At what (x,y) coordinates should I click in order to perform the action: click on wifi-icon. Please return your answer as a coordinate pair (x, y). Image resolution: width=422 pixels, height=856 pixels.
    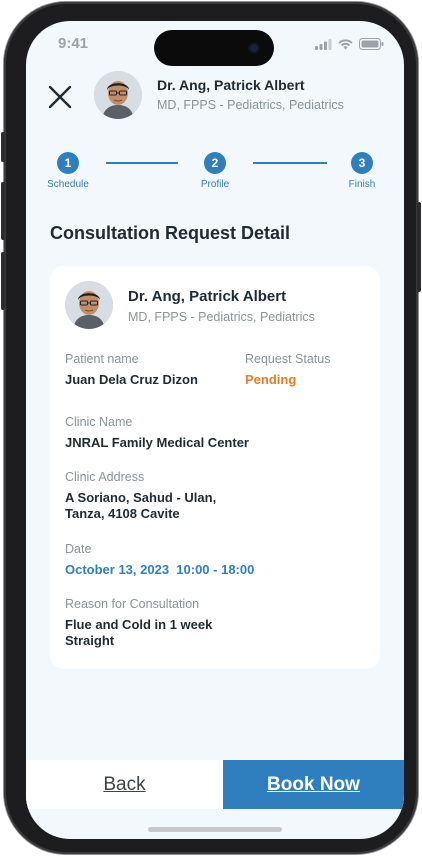
    Looking at the image, I should click on (345, 43).